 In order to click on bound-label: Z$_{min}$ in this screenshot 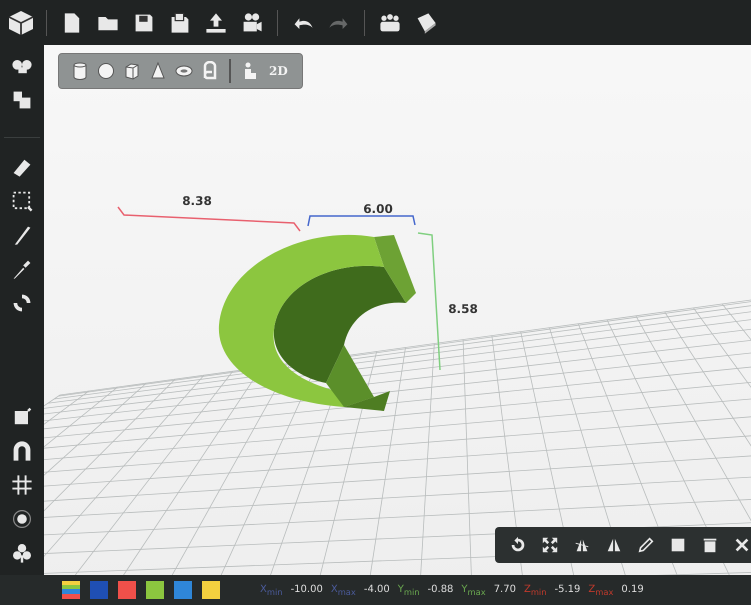, I will do `click(535, 590)`.